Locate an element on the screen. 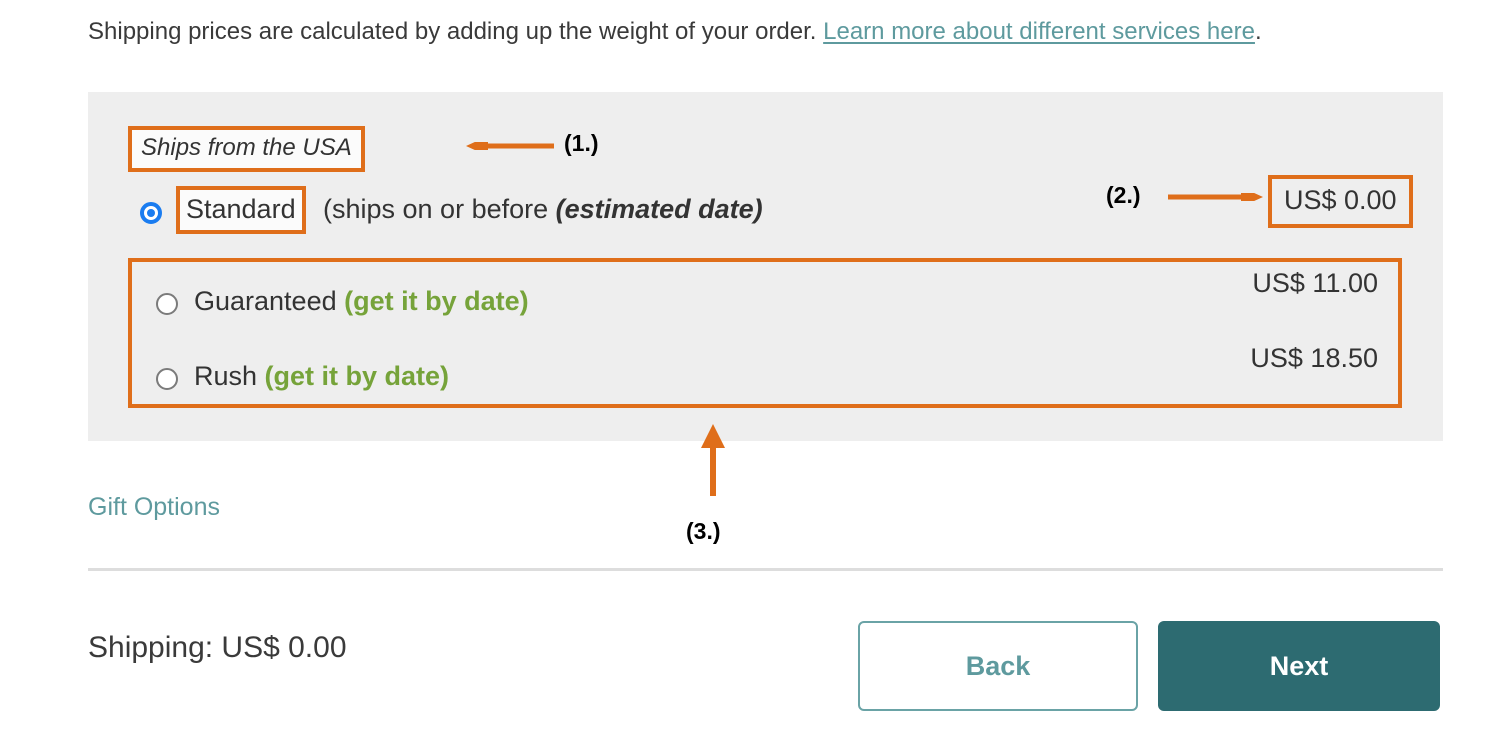 The height and width of the screenshot is (747, 1498). shipping-option-guaranteed: Guaranteed (get it by date) US$ 11.00 is located at coordinates (765, 299).